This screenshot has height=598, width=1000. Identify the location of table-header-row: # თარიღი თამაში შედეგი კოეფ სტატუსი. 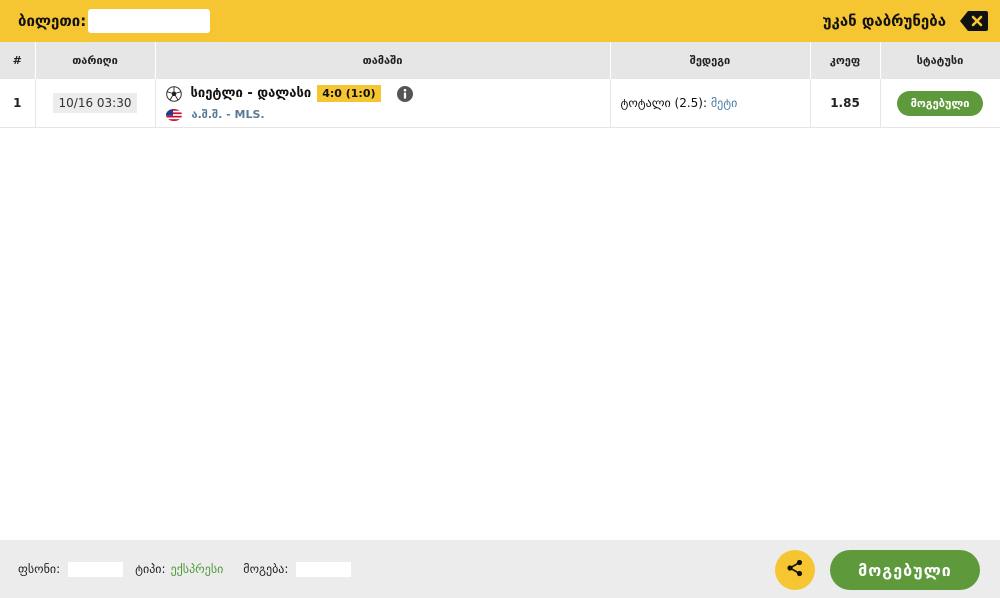
(500, 60).